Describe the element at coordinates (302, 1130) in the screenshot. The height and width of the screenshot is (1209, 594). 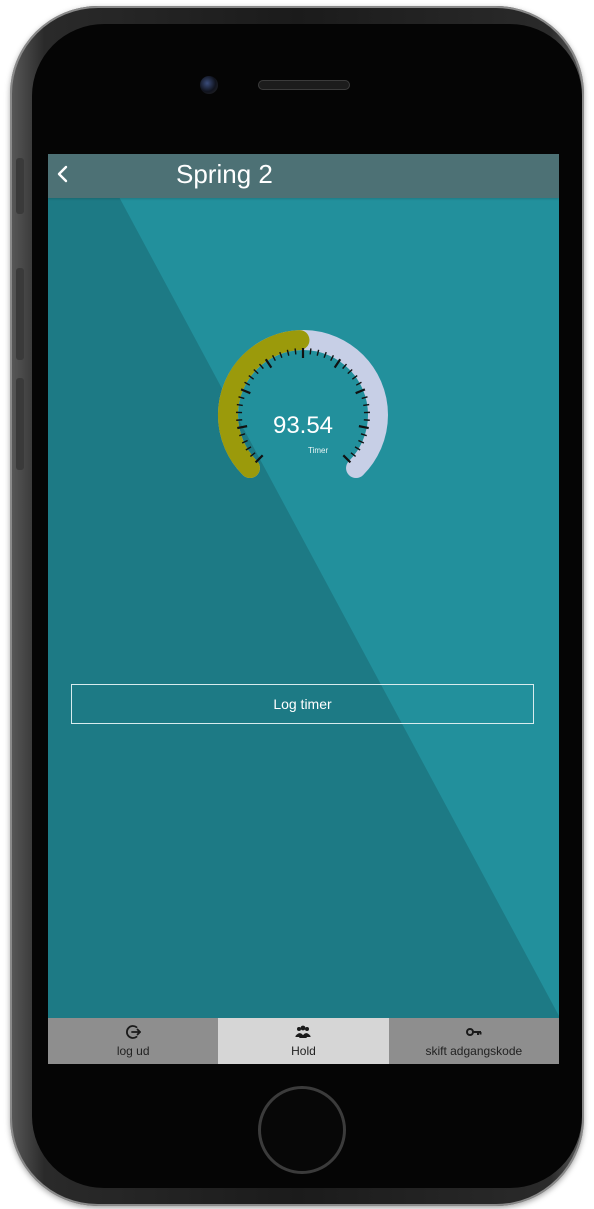
I see `home-button` at that location.